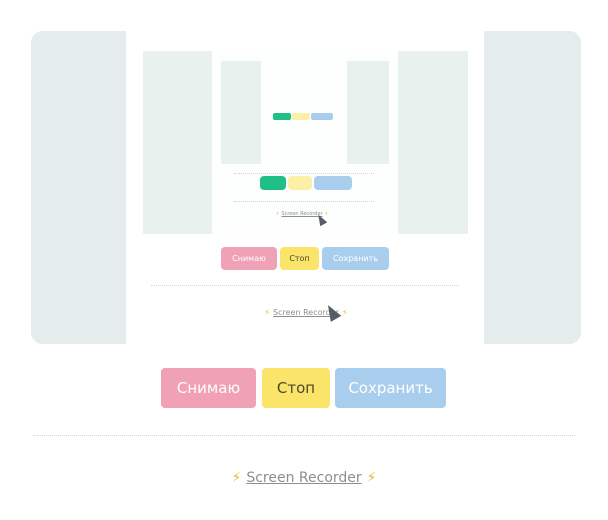 This screenshot has width=608, height=520. I want to click on stop-button: Стоп, so click(296, 388).